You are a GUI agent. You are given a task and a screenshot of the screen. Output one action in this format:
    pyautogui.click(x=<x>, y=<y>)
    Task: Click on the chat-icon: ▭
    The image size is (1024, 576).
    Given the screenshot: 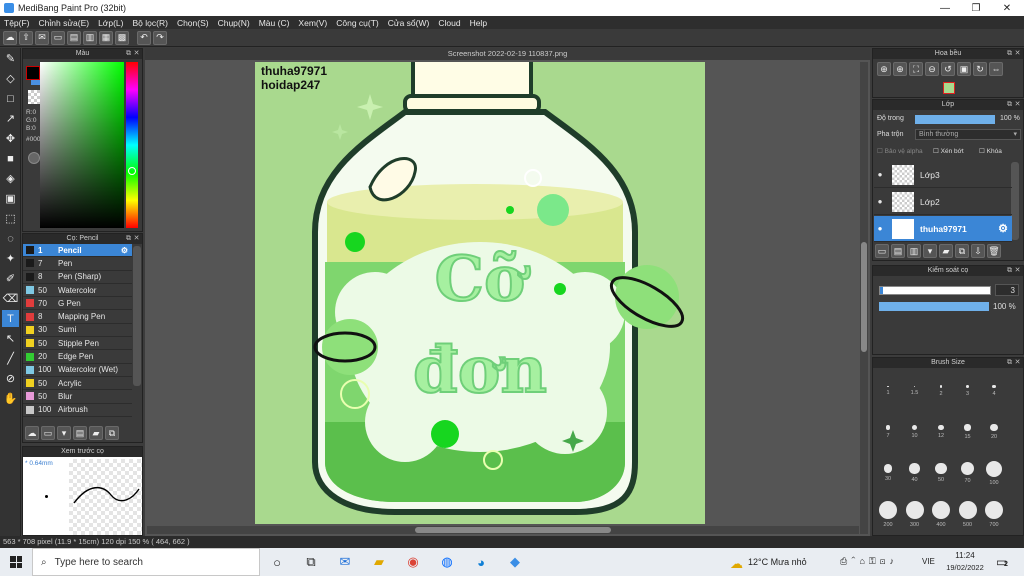 What is the action you would take?
    pyautogui.click(x=58, y=37)
    